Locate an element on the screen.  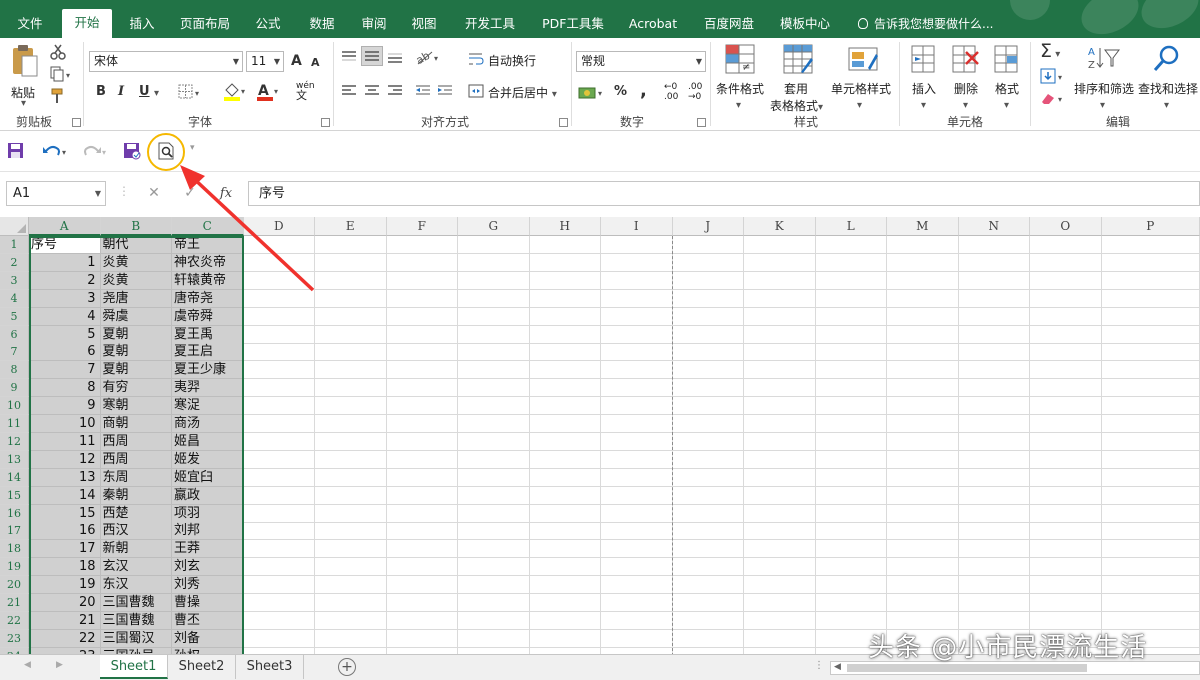
red-arrow-icon is located at coordinates (247, 228).